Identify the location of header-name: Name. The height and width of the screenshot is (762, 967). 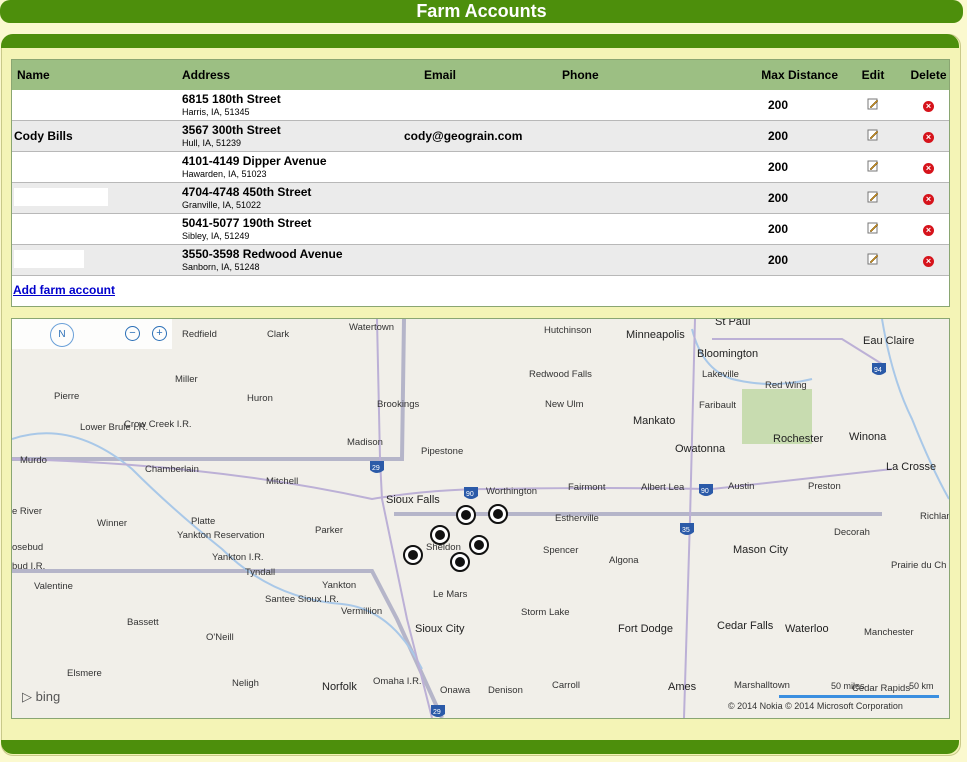
(97, 75).